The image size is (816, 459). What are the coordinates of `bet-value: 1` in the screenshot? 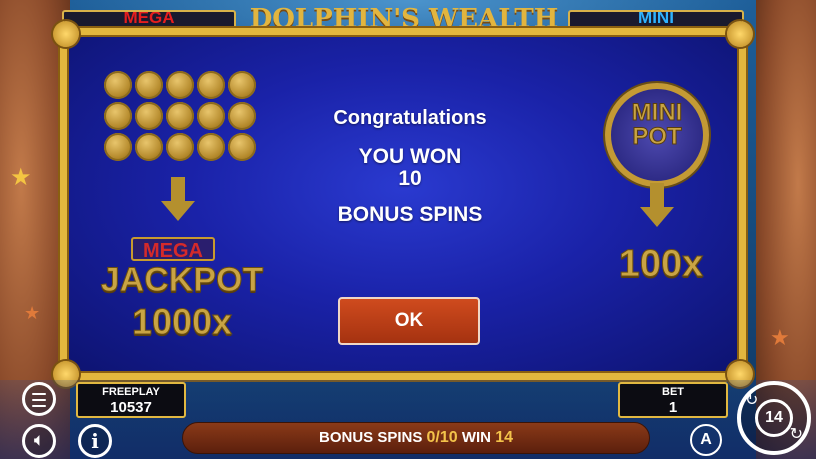 It's located at (673, 407).